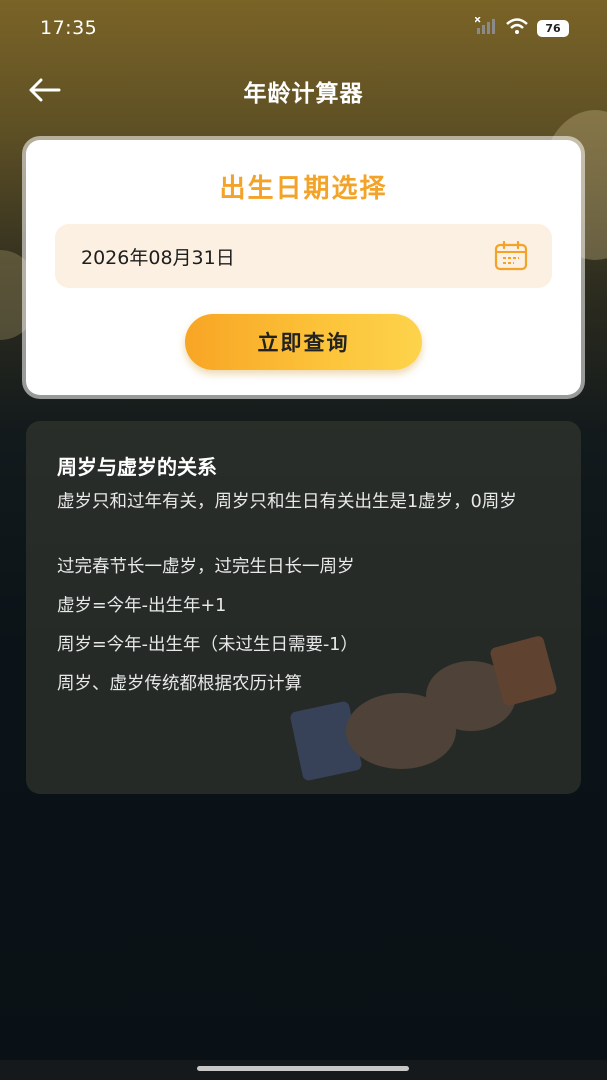 Image resolution: width=607 pixels, height=1080 pixels. I want to click on birthdate-picker-field: 2026年08月31日, so click(303, 256).